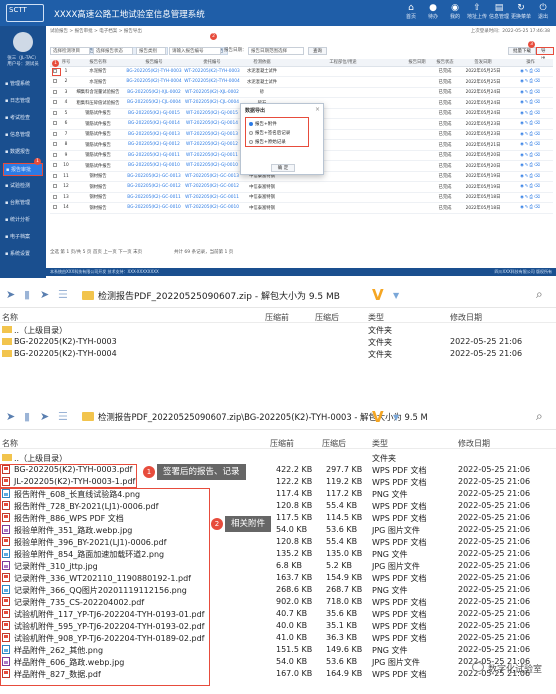  Describe the element at coordinates (154, 71) in the screenshot. I see `cell-report_no: BG-202205(K2)-TYH-0003` at that location.